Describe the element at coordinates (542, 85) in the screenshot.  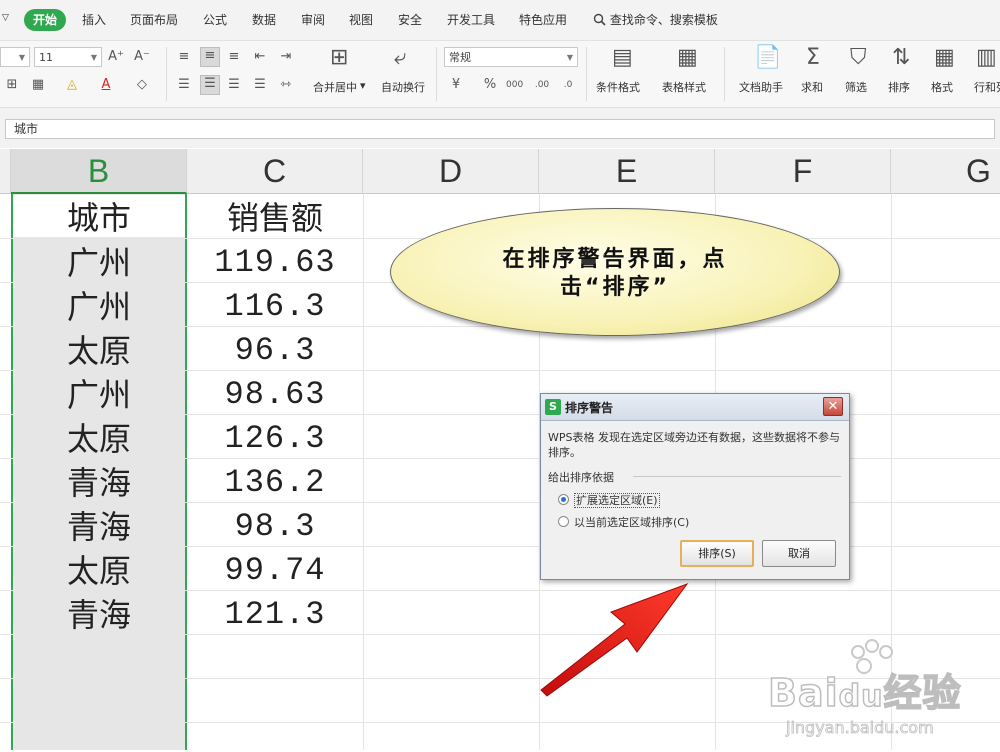
I see `increase-decimal-icon: .00` at that location.